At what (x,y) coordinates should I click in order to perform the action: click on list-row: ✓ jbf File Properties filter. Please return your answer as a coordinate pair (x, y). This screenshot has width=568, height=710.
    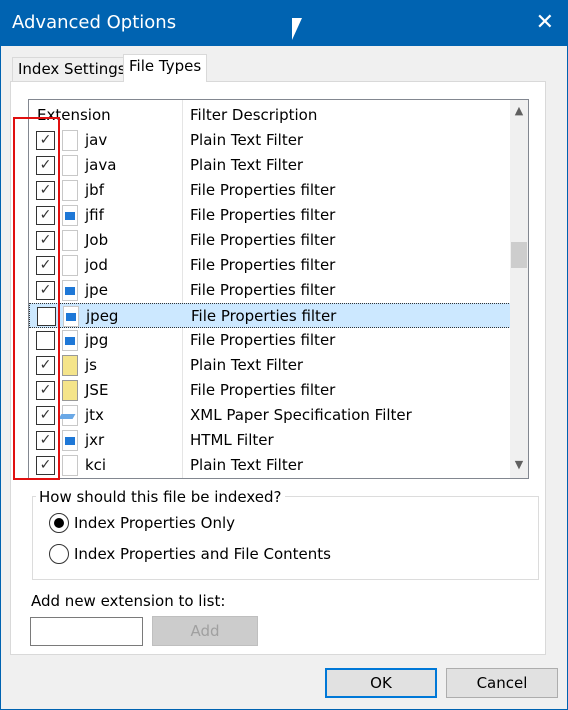
    Looking at the image, I should click on (270, 190).